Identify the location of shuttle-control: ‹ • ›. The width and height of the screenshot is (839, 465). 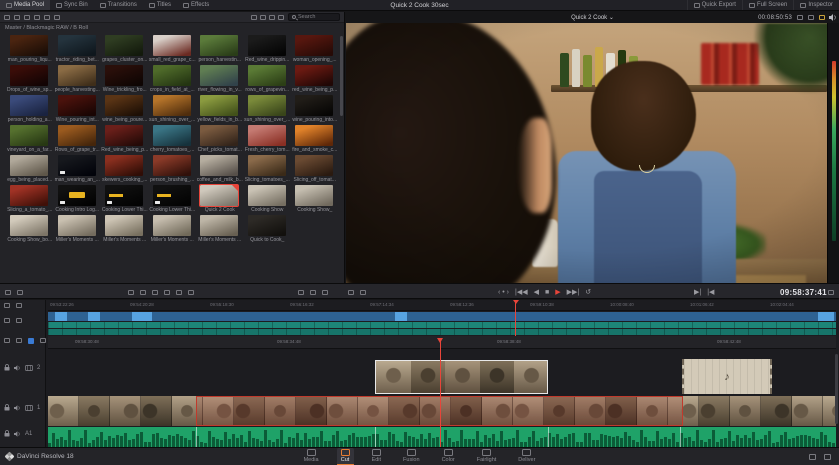
(503, 292).